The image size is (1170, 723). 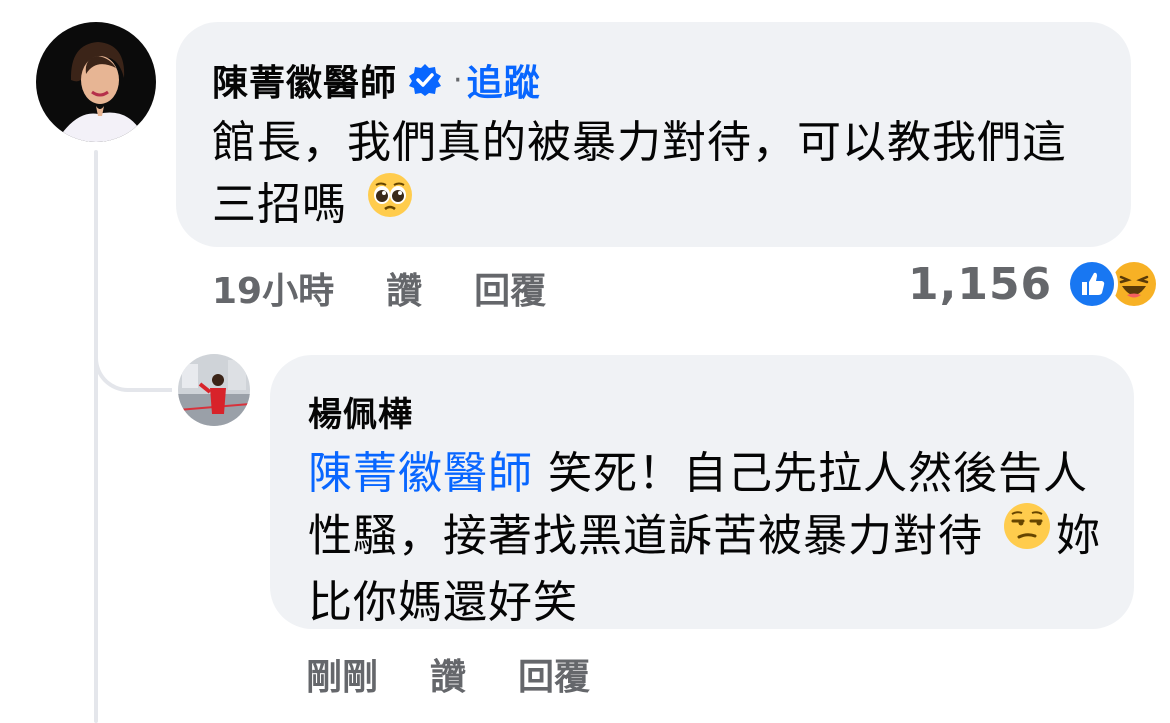 What do you see at coordinates (96, 436) in the screenshot?
I see `thread-line` at bounding box center [96, 436].